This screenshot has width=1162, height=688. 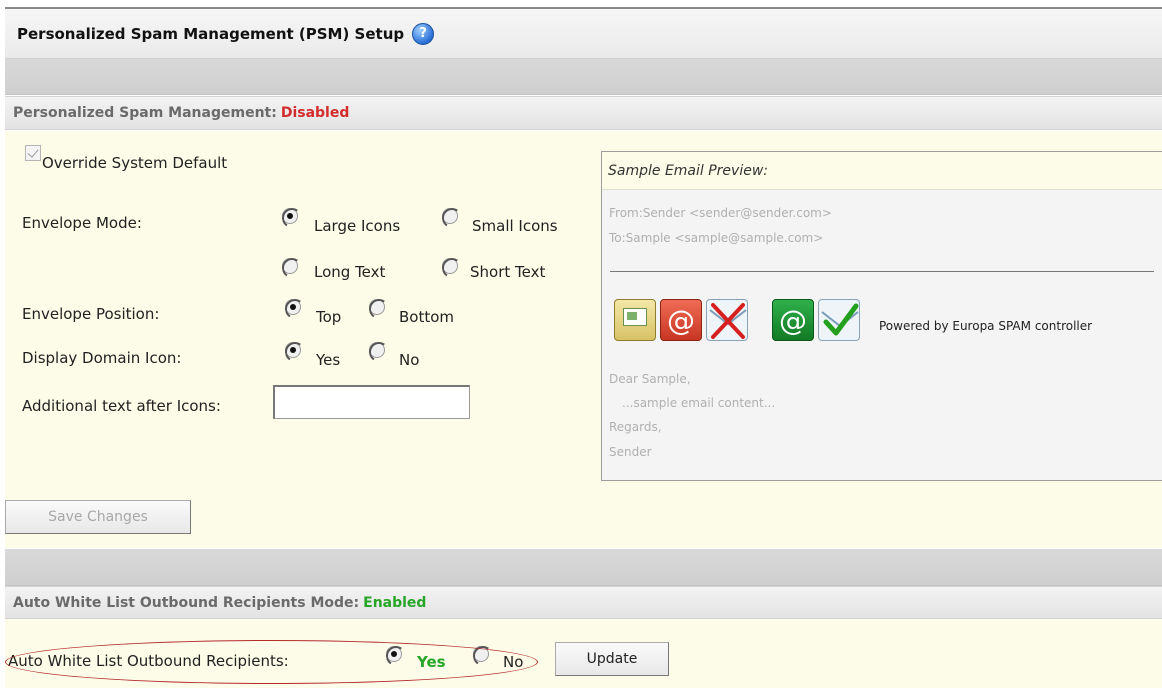 What do you see at coordinates (290, 266) in the screenshot?
I see `radio-long-text` at bounding box center [290, 266].